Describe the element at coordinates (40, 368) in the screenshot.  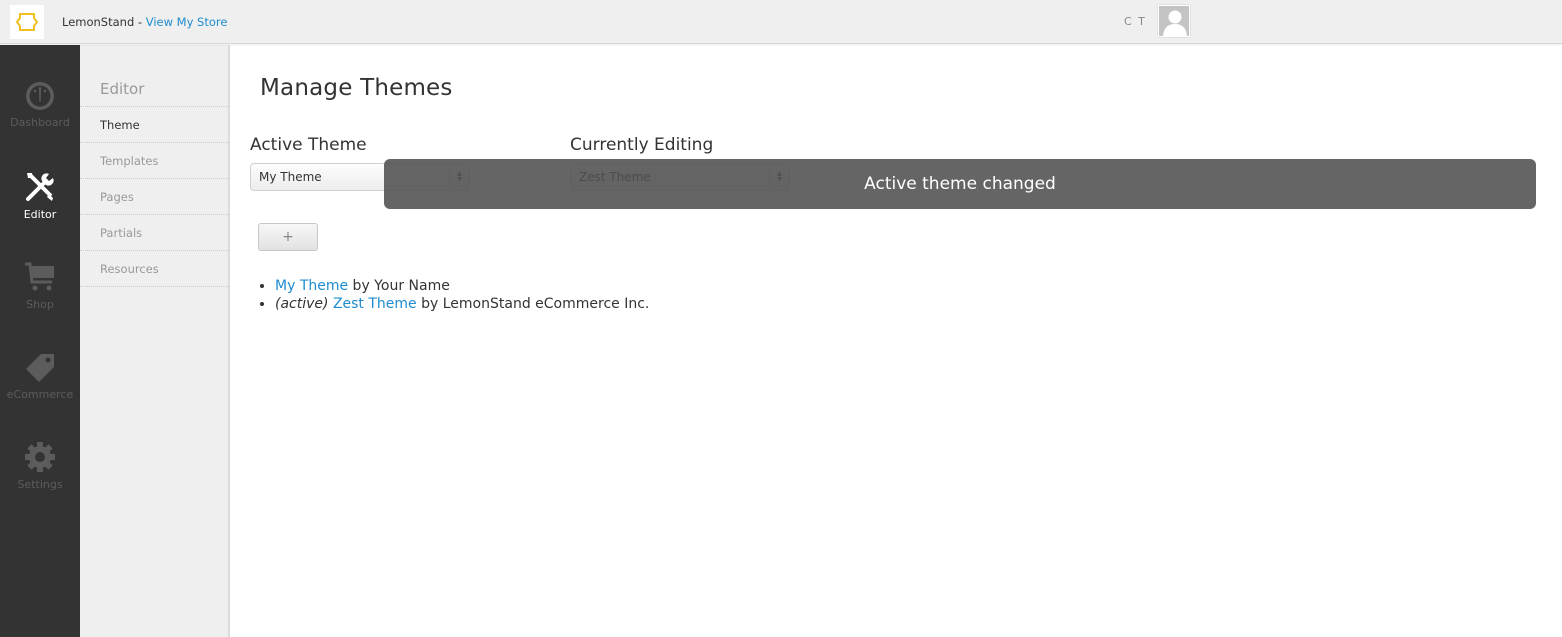
I see `tag-icon` at that location.